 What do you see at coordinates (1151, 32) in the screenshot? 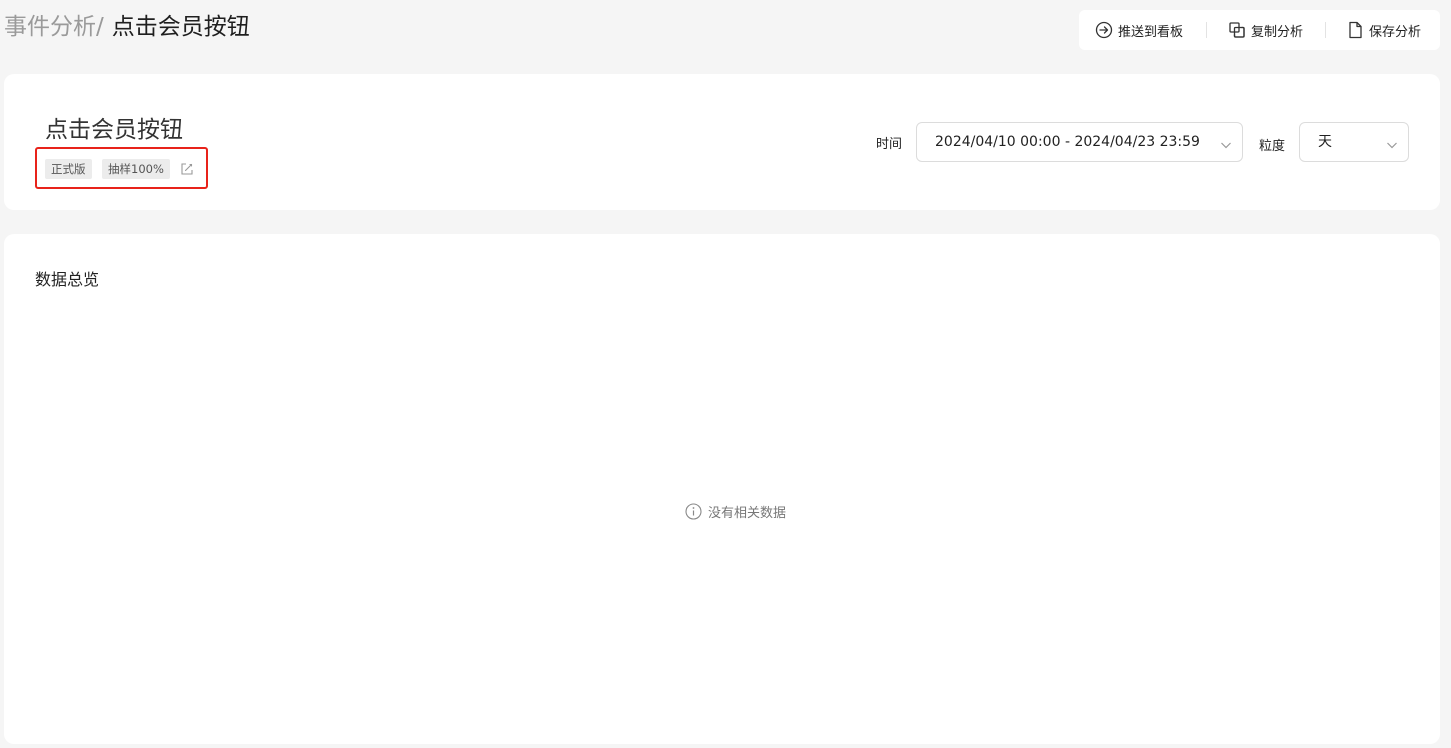
I see `push-to-dashboard-label: 推送到看板` at bounding box center [1151, 32].